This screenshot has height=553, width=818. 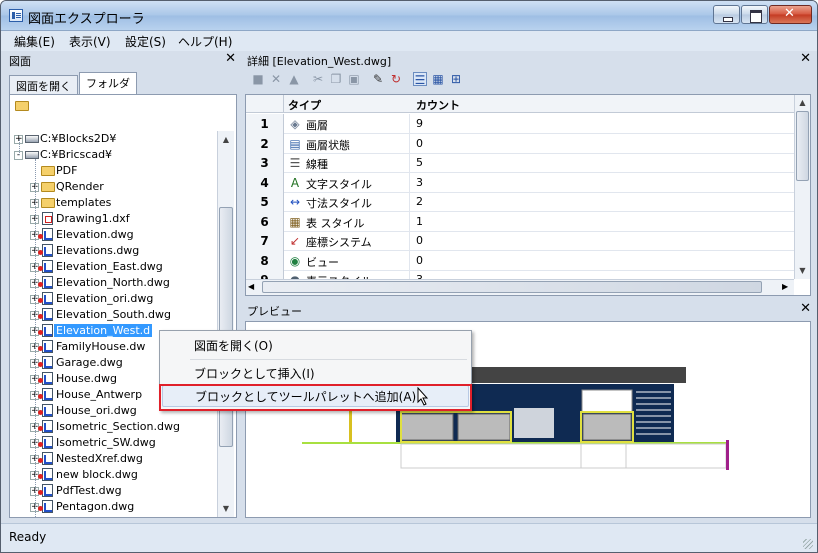 I want to click on column-type: タイプ, so click(x=304, y=105).